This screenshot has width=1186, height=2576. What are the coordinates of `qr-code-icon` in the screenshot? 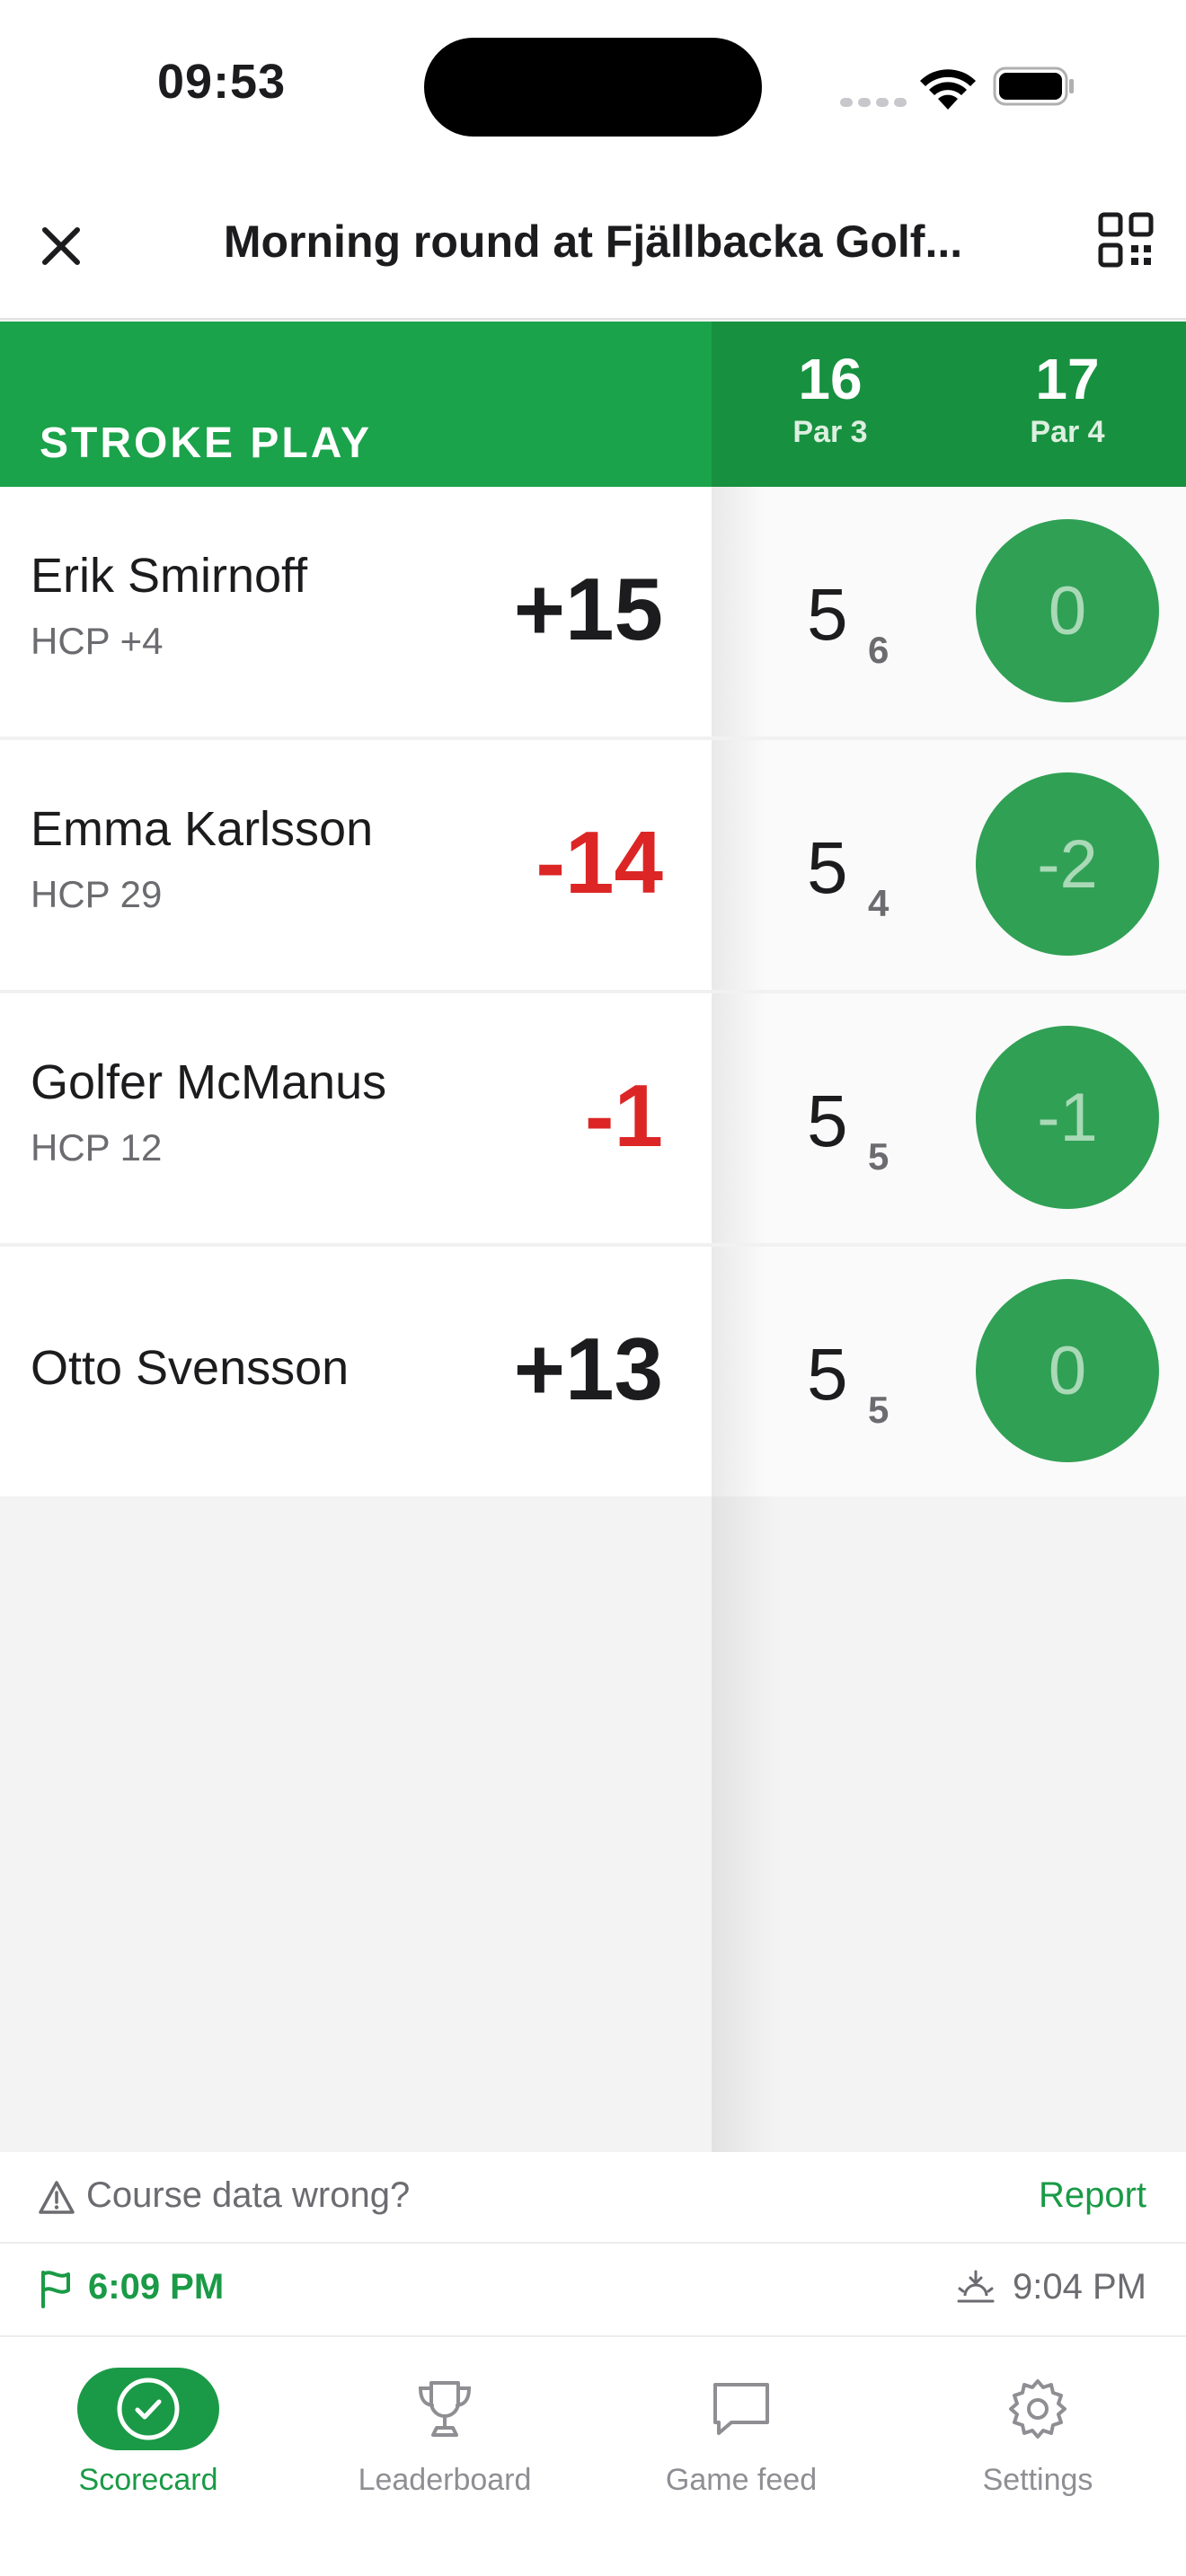 It's located at (1126, 240).